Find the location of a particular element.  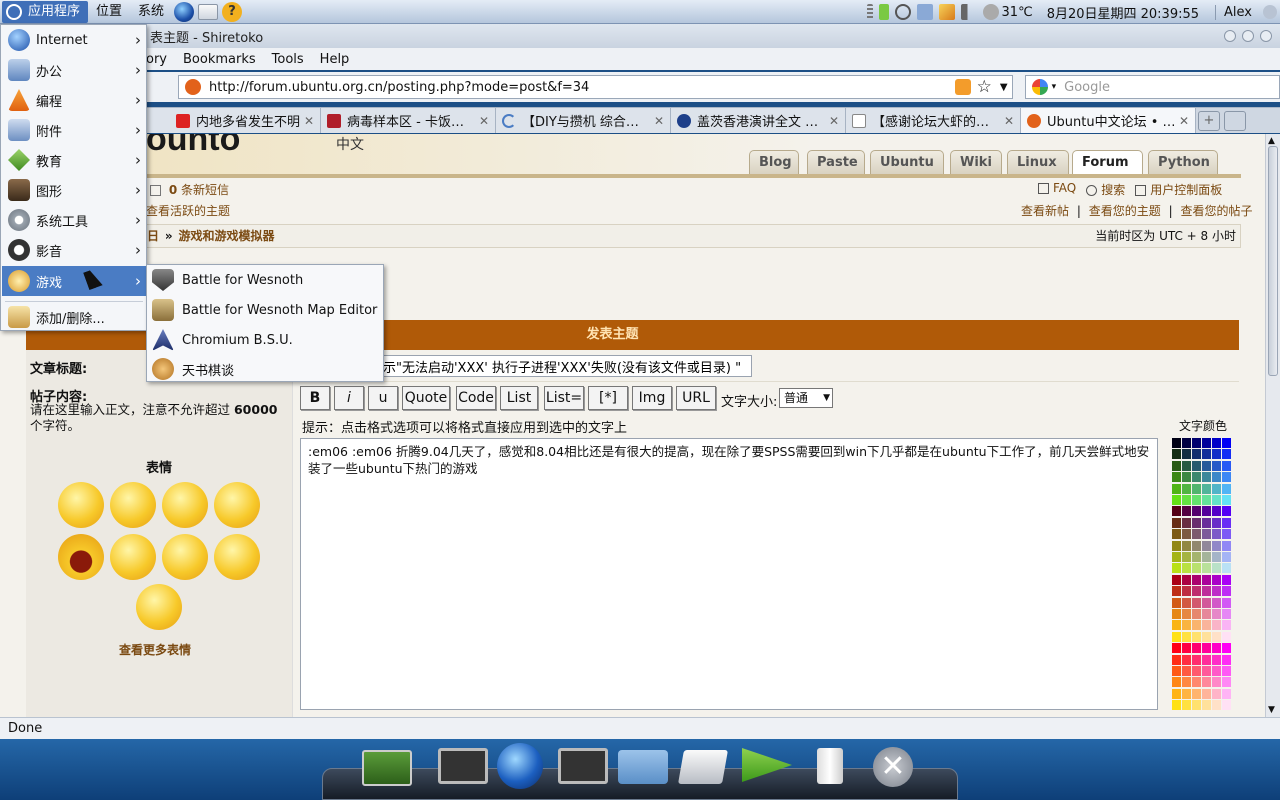

volume-icon is located at coordinates (968, 12).